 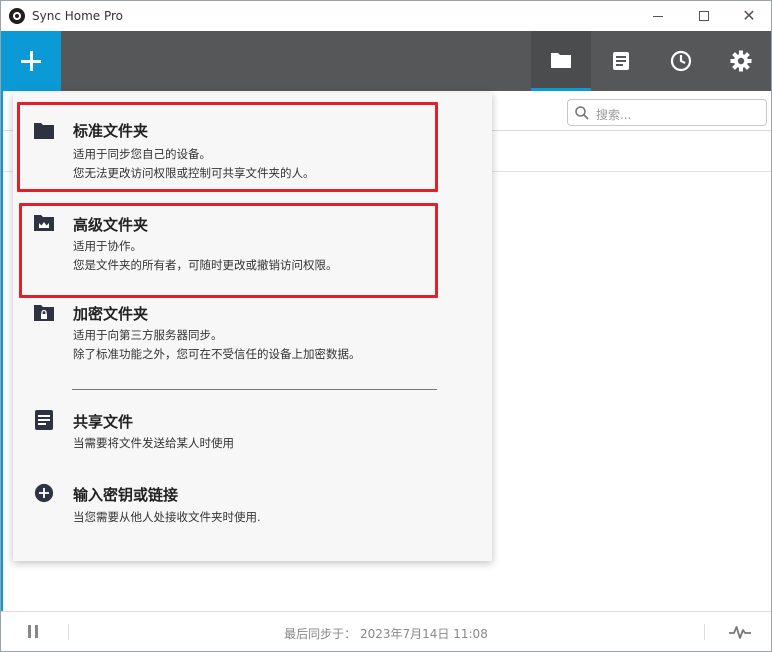 What do you see at coordinates (252, 430) in the screenshot?
I see `menu-item-share-file: 共享文件 当需要将文件发送给某人时使用` at bounding box center [252, 430].